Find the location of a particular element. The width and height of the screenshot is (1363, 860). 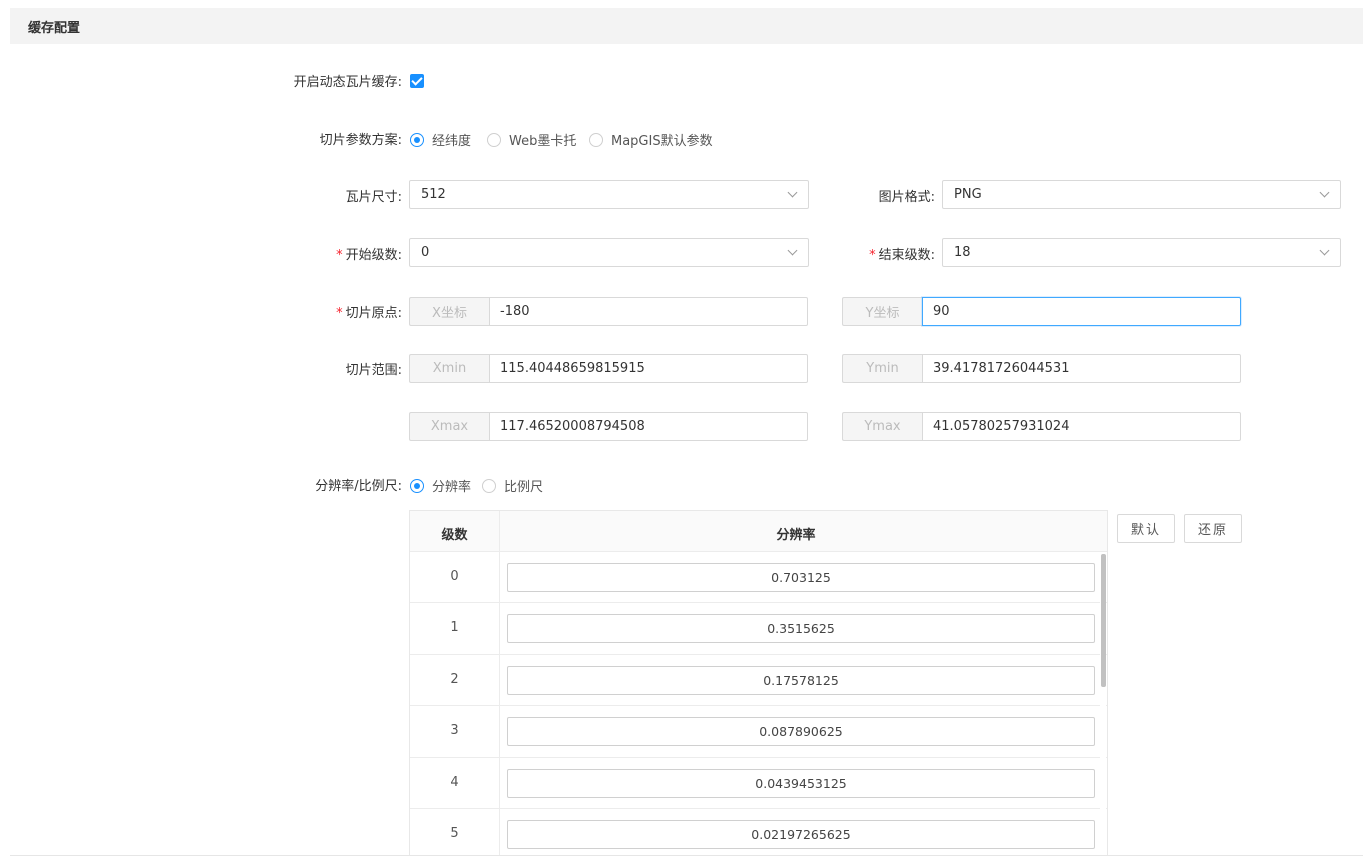

table-row: 5 0.02197265625 is located at coordinates (758, 831).